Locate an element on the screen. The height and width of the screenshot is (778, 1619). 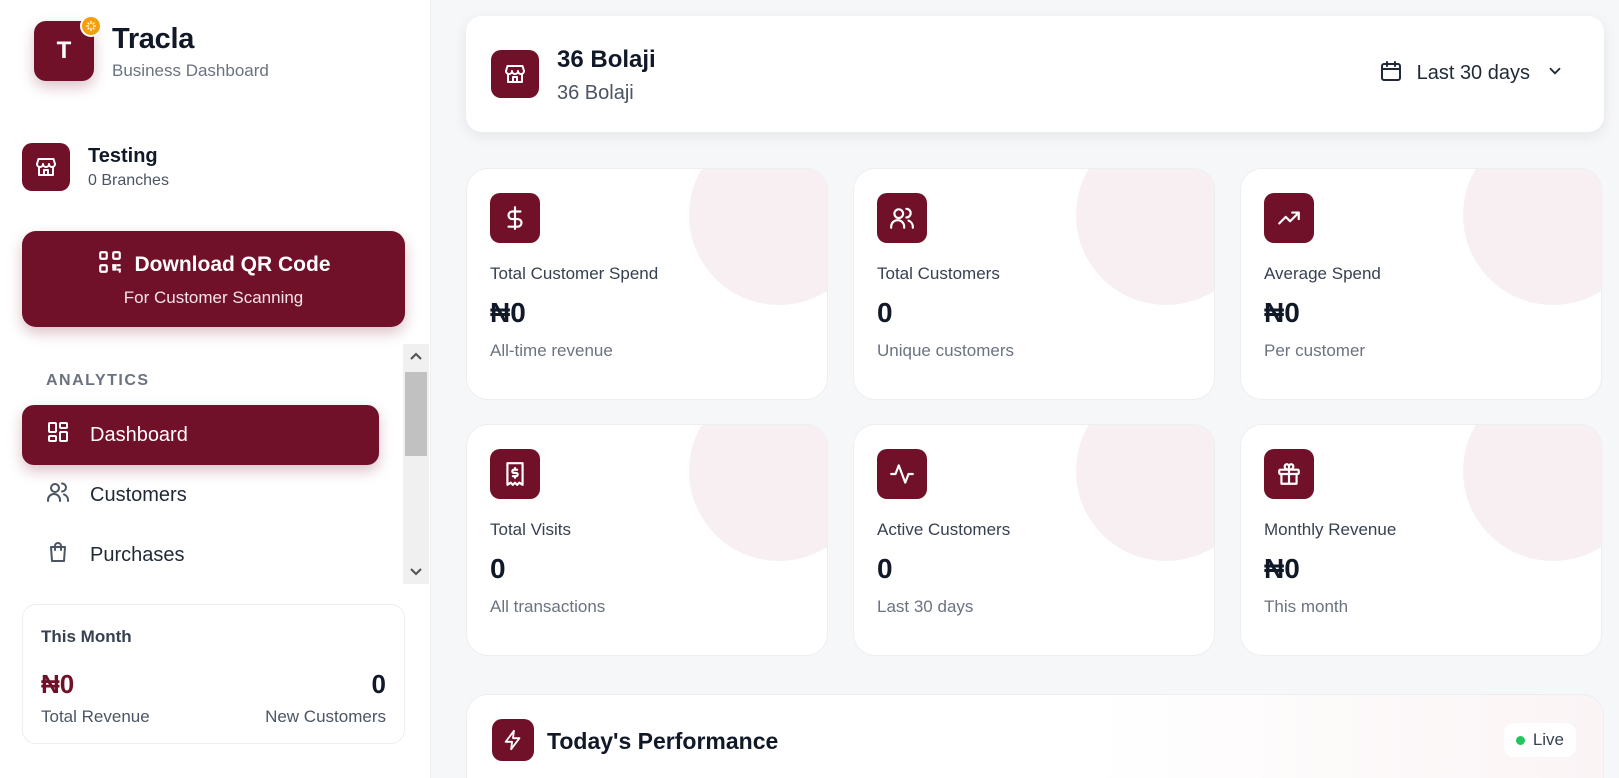
date-range-label: Last 30 days is located at coordinates (1473, 73).